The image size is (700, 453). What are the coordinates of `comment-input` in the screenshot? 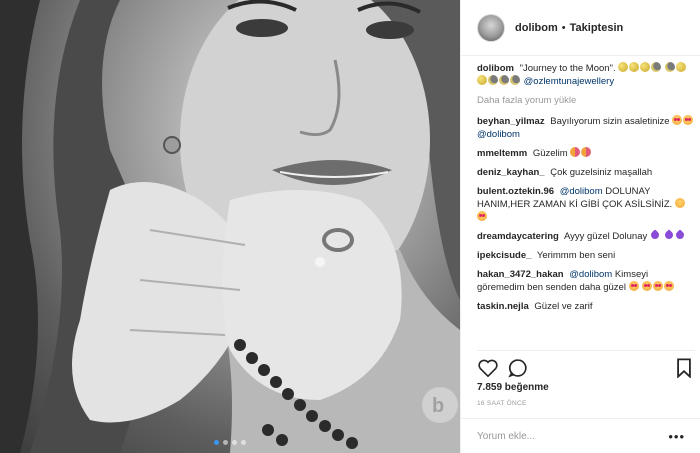 It's located at (573, 436).